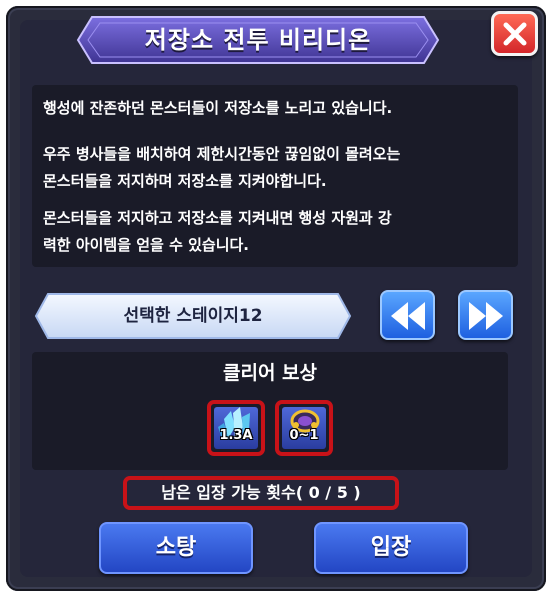  Describe the element at coordinates (217, 218) in the screenshot. I see `description-line: 몬스터들을 저지하고 저장소를 지켜내면 행성 자원과 강` at that location.